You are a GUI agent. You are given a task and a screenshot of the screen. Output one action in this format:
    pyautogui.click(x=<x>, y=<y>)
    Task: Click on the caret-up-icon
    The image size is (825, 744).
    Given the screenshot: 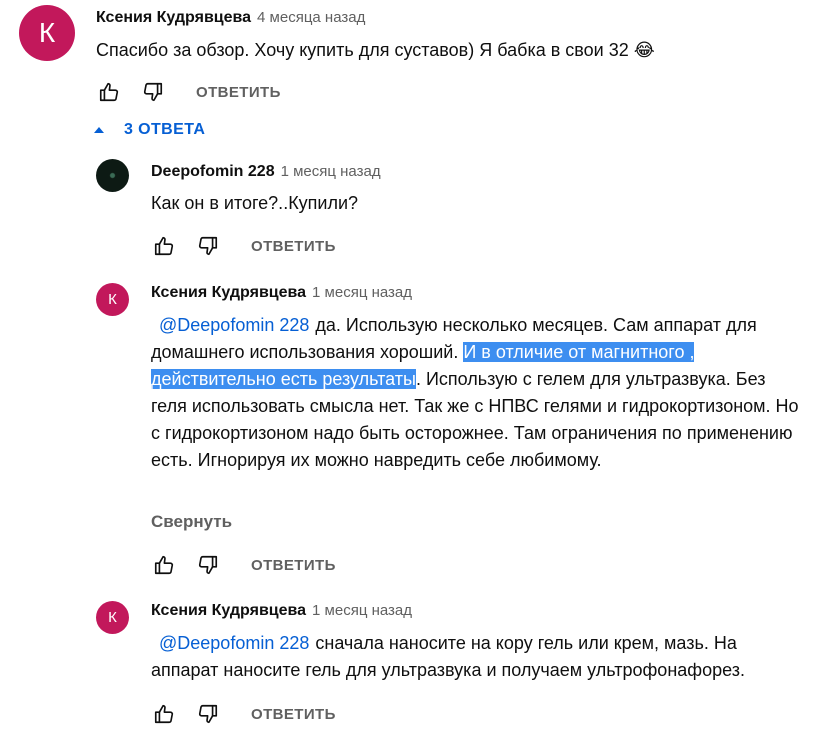 What is the action you would take?
    pyautogui.click(x=99, y=130)
    